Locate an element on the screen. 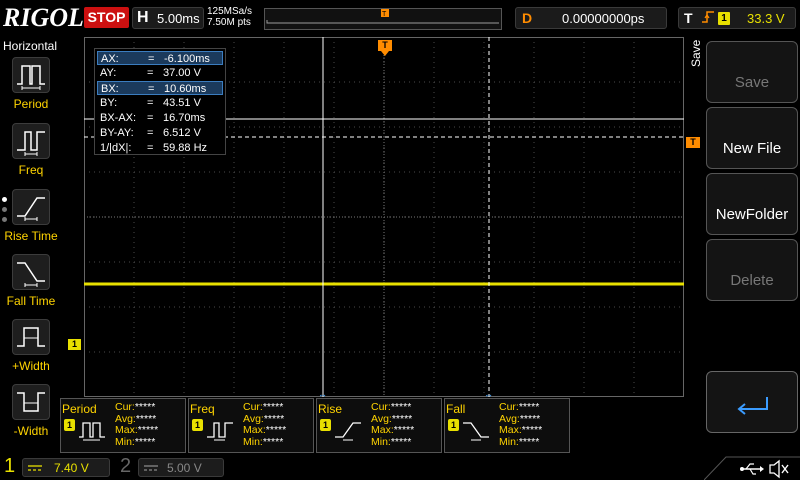 The width and height of the screenshot is (800, 480). trigger-position-arrow is located at coordinates (385, 53).